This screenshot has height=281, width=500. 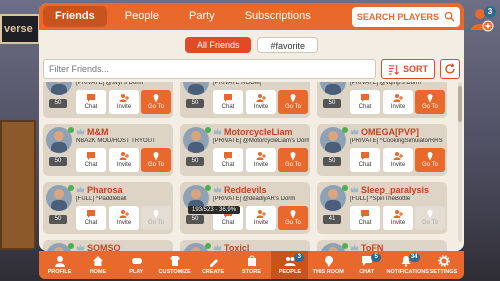 What do you see at coordinates (293, 156) in the screenshot?
I see `go-to-icon` at bounding box center [293, 156].